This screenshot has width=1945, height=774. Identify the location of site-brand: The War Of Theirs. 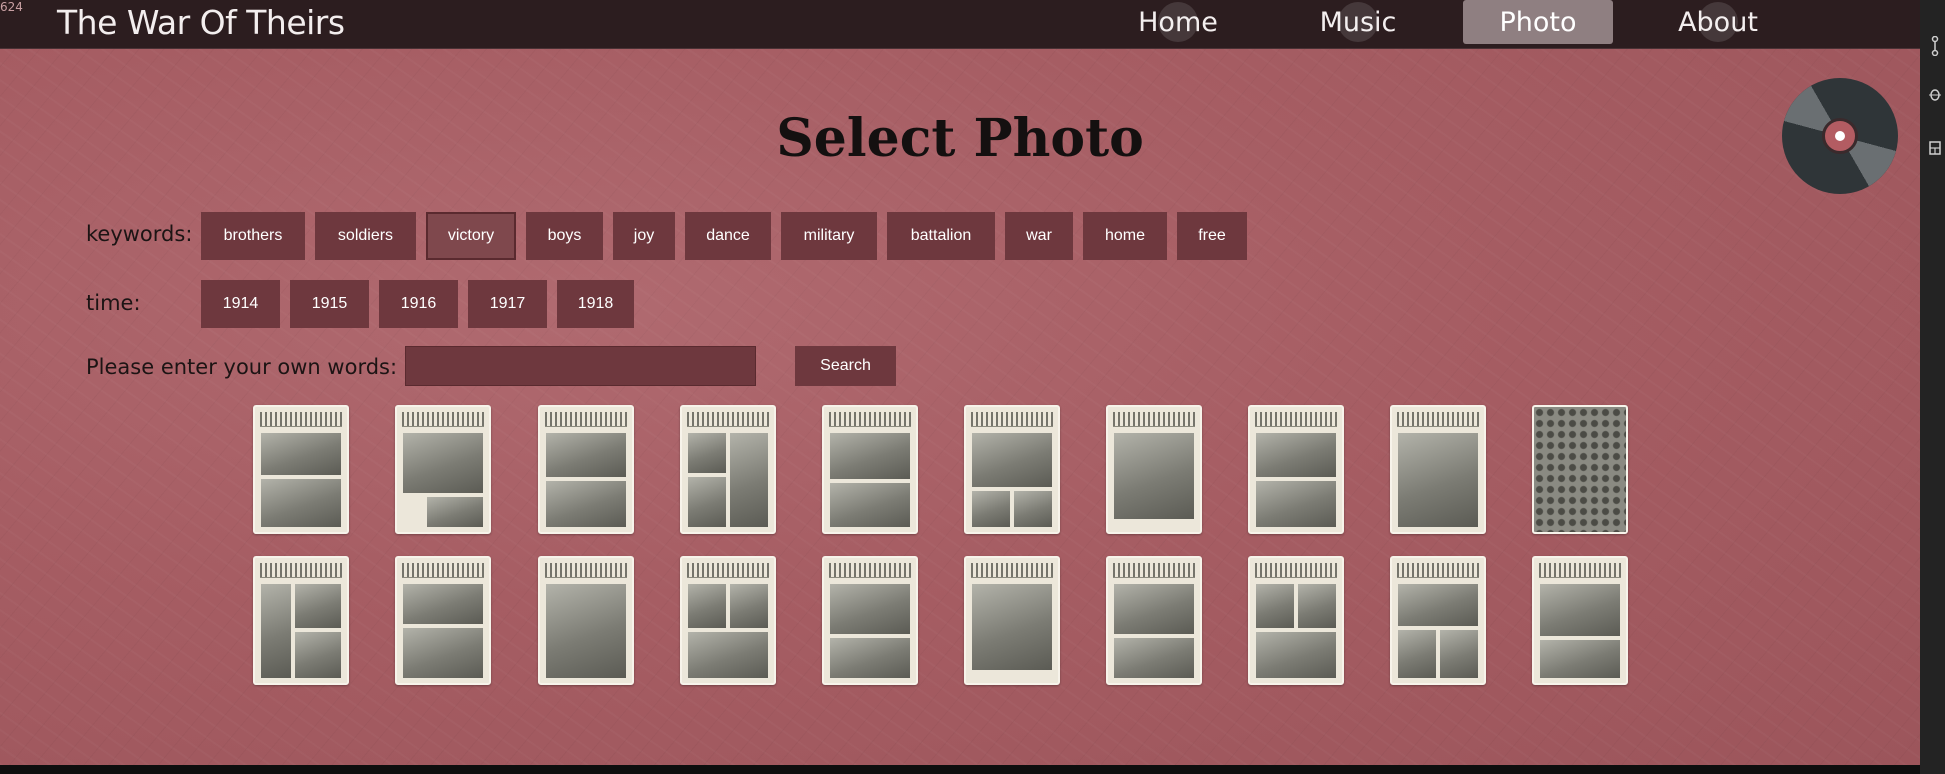
(201, 22).